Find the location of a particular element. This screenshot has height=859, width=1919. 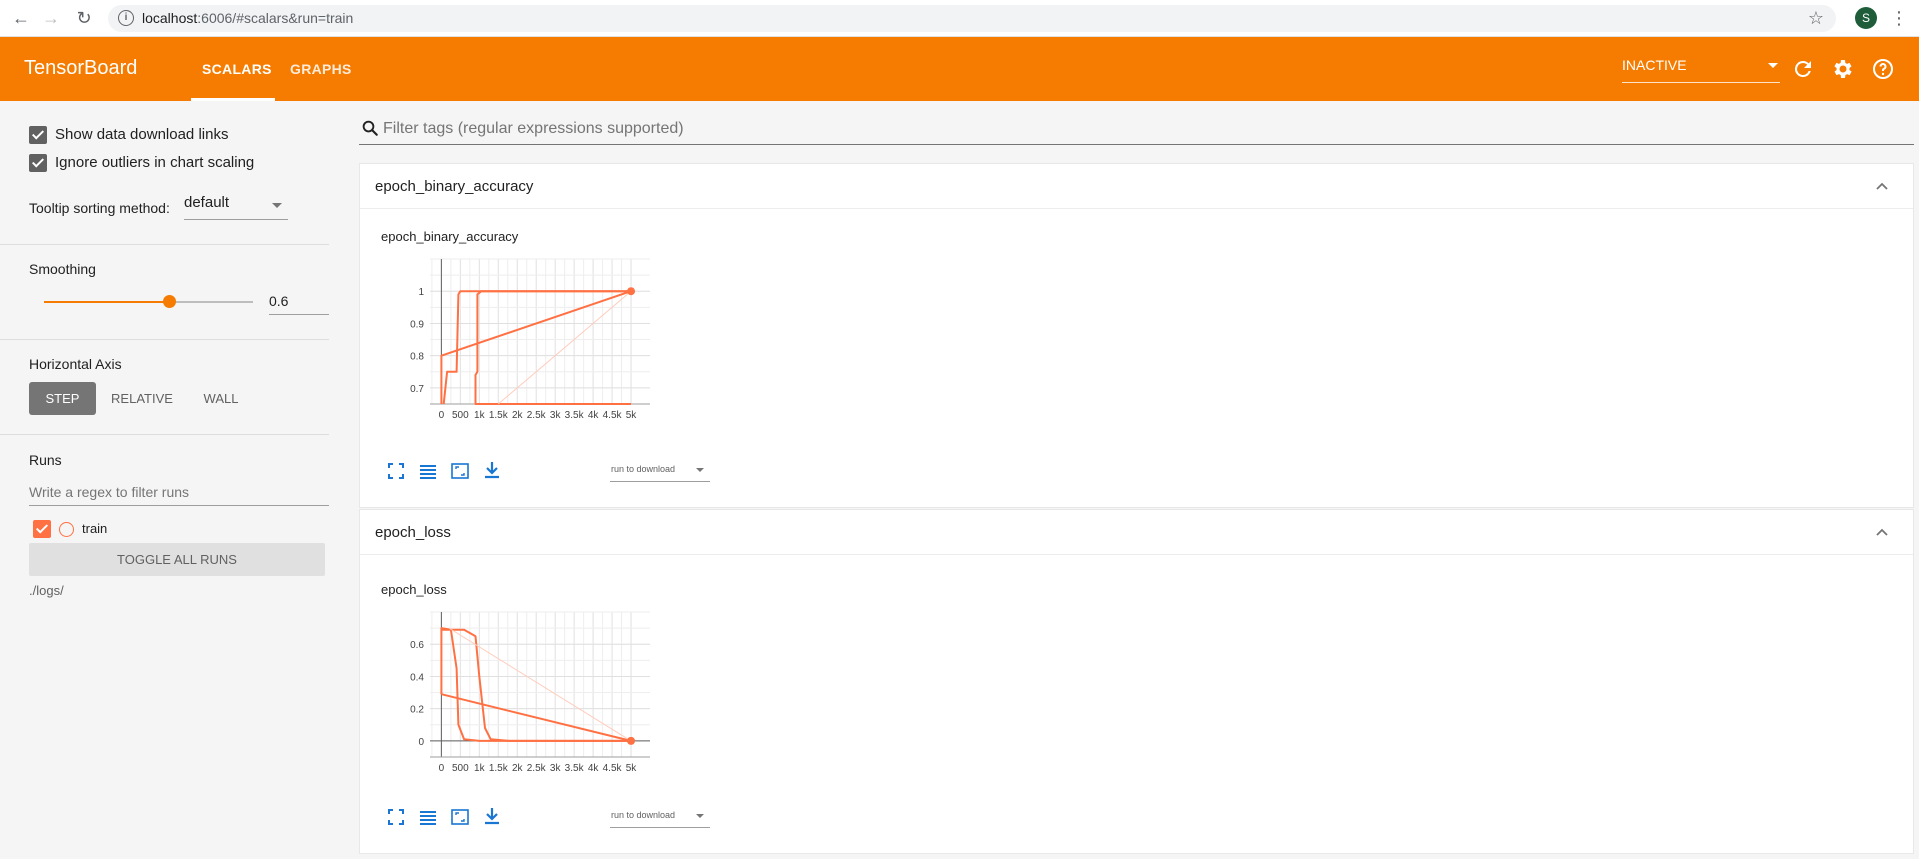

smoothing-title: Smoothing is located at coordinates (62, 269).